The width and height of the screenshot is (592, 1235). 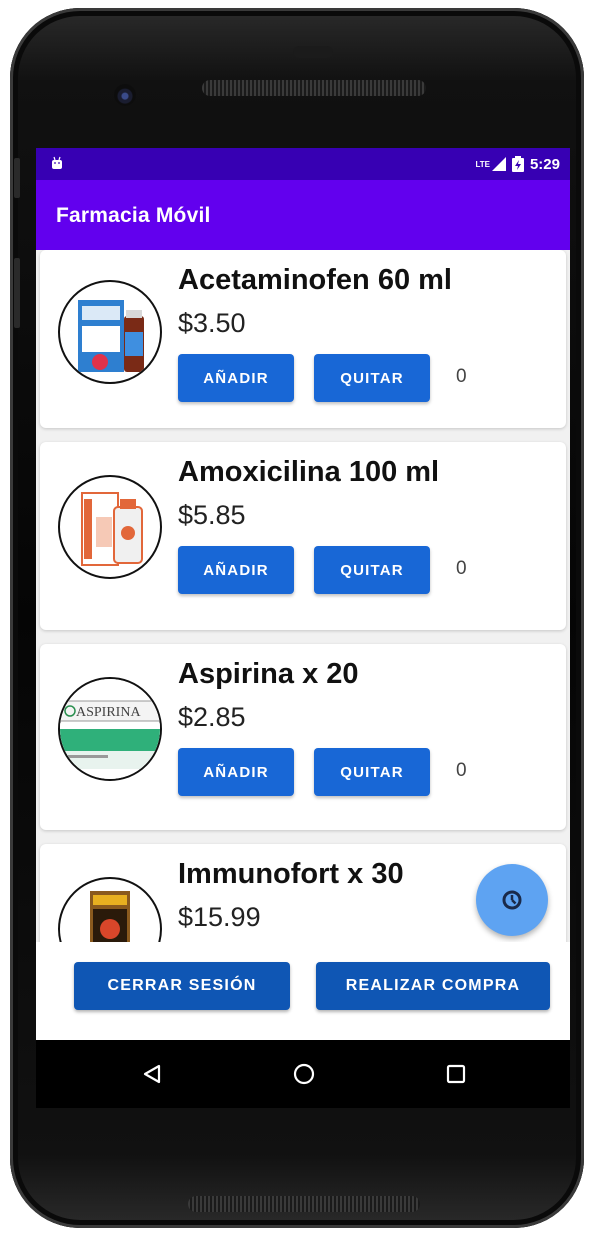 I want to click on bottom-action-bar: CERRAR SESIÓN REALIZAR COMPRA, so click(x=303, y=991).